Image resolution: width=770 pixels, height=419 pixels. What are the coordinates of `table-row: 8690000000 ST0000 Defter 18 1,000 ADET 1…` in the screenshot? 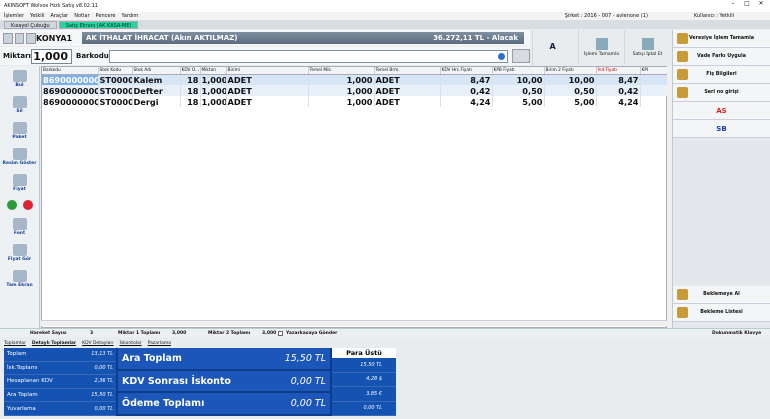 It's located at (355, 90).